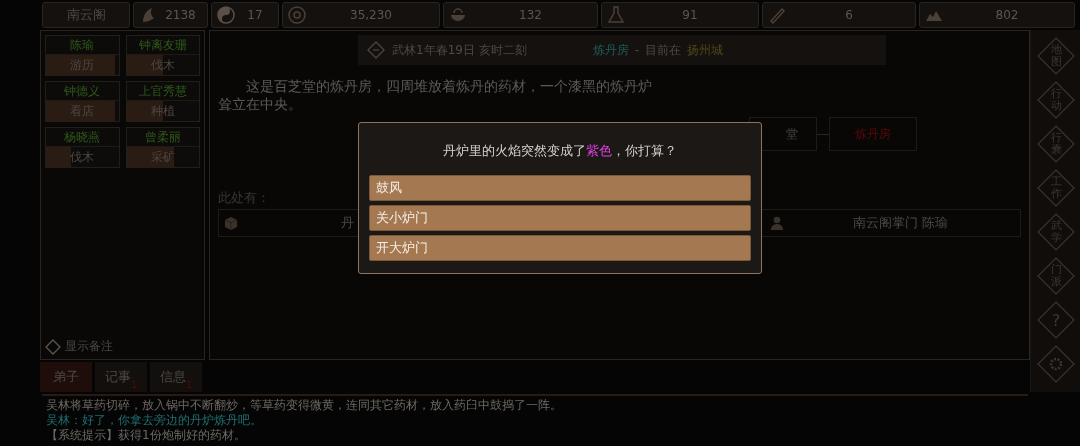 The height and width of the screenshot is (446, 1080). What do you see at coordinates (297, 15) in the screenshot?
I see `coin-icon` at bounding box center [297, 15].